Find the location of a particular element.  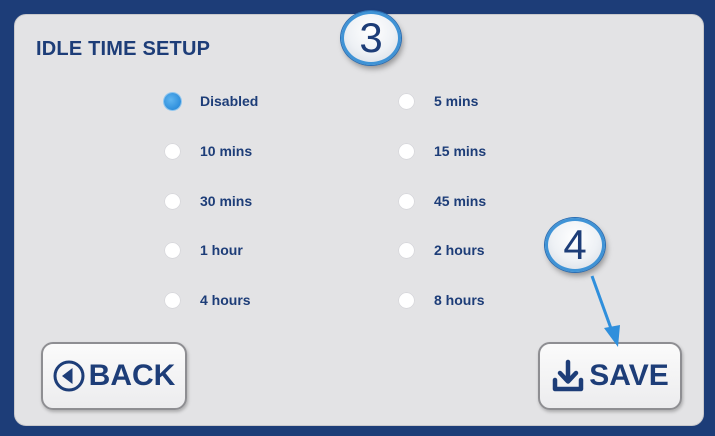

save-button-label: SAVE is located at coordinates (629, 375).